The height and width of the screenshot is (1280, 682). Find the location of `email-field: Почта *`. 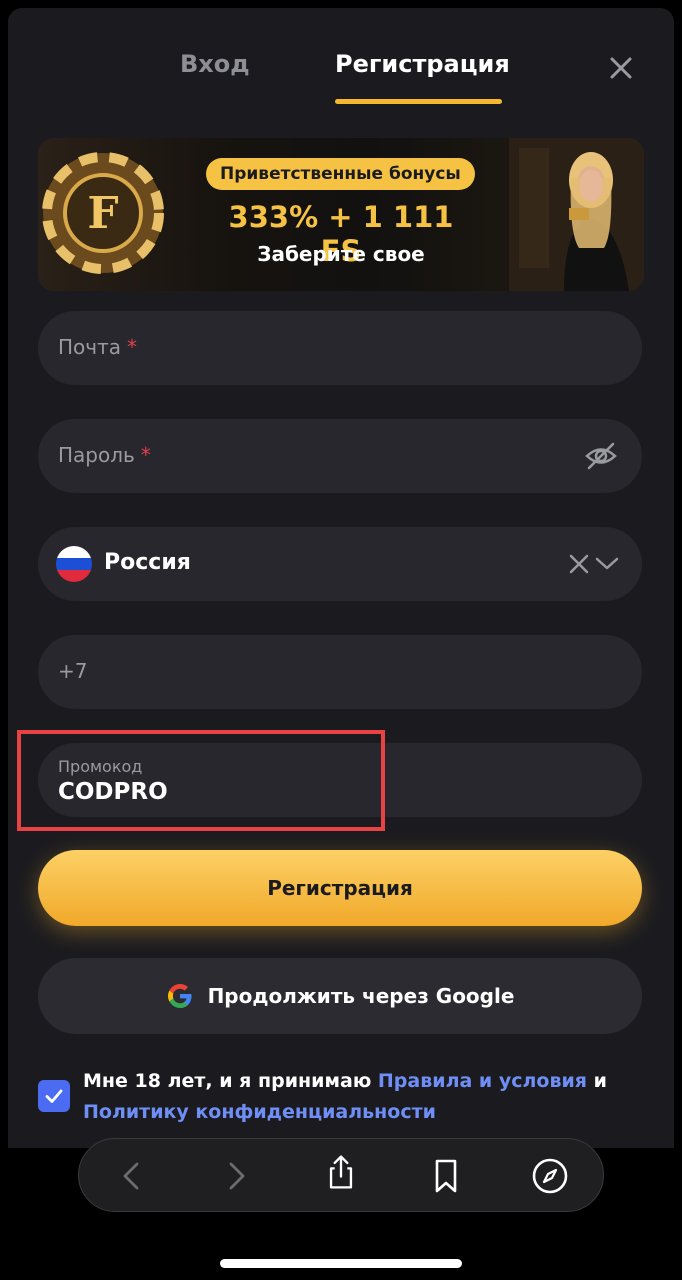

email-field: Почта * is located at coordinates (340, 348).